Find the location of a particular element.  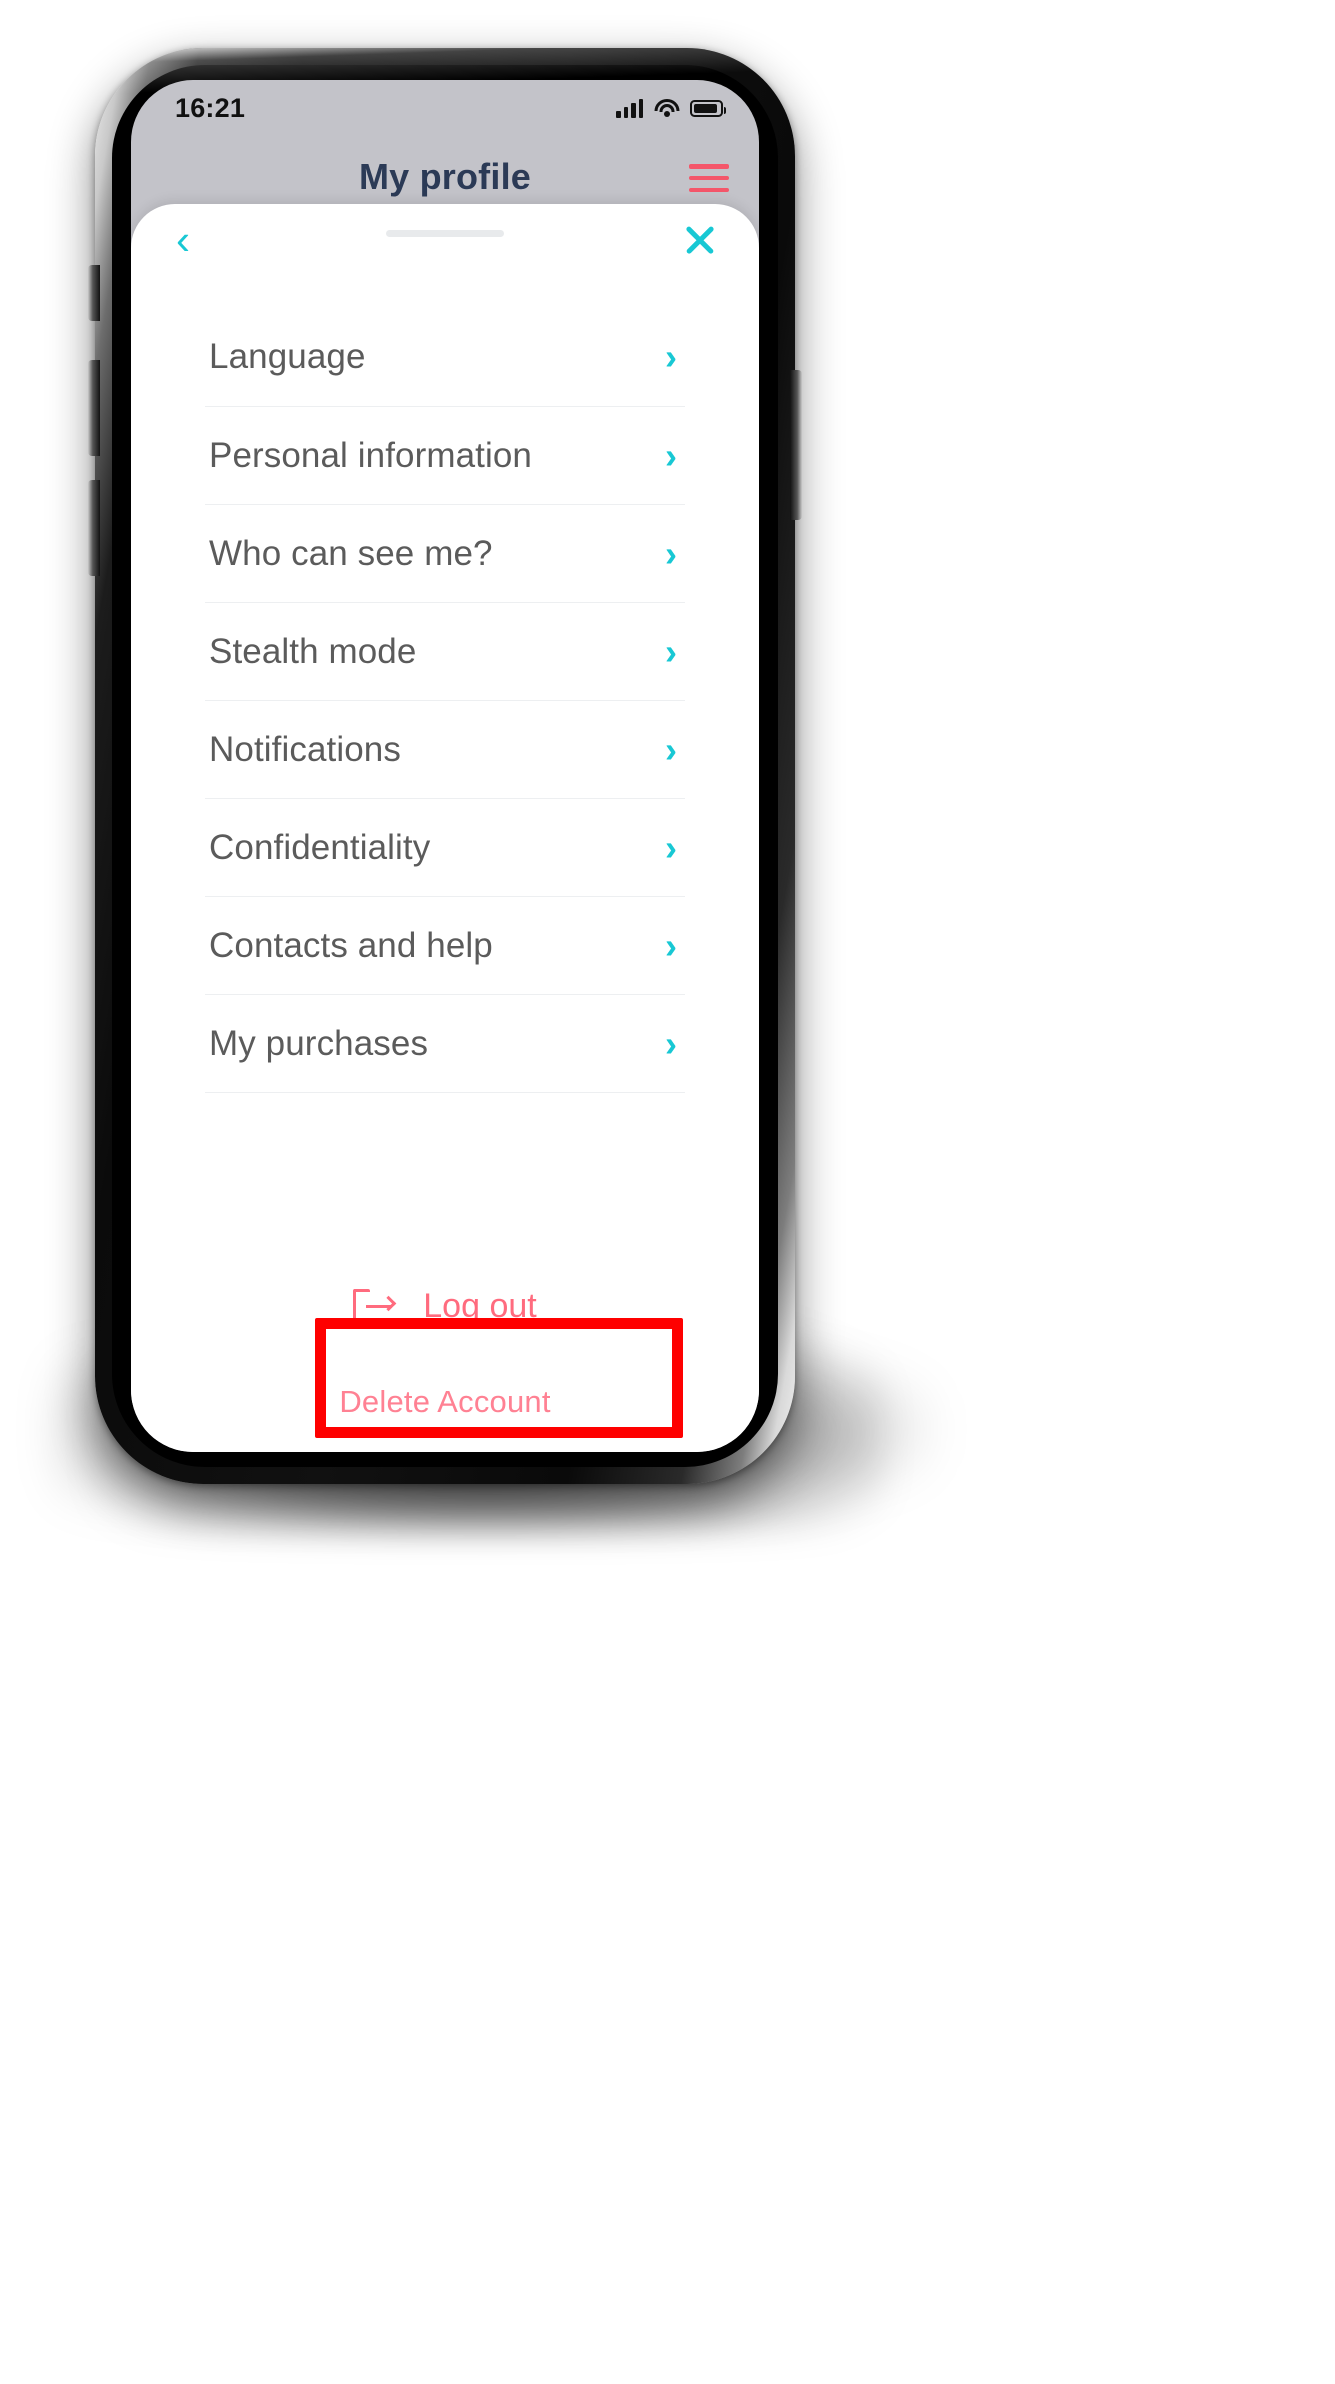

drag-handle is located at coordinates (445, 233).